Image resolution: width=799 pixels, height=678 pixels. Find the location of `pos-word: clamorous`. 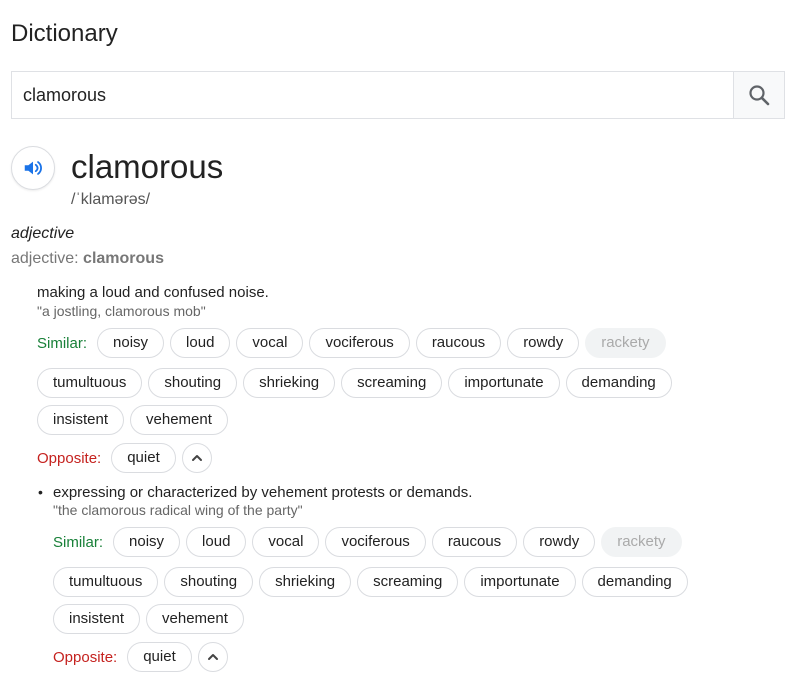

pos-word: clamorous is located at coordinates (123, 258).